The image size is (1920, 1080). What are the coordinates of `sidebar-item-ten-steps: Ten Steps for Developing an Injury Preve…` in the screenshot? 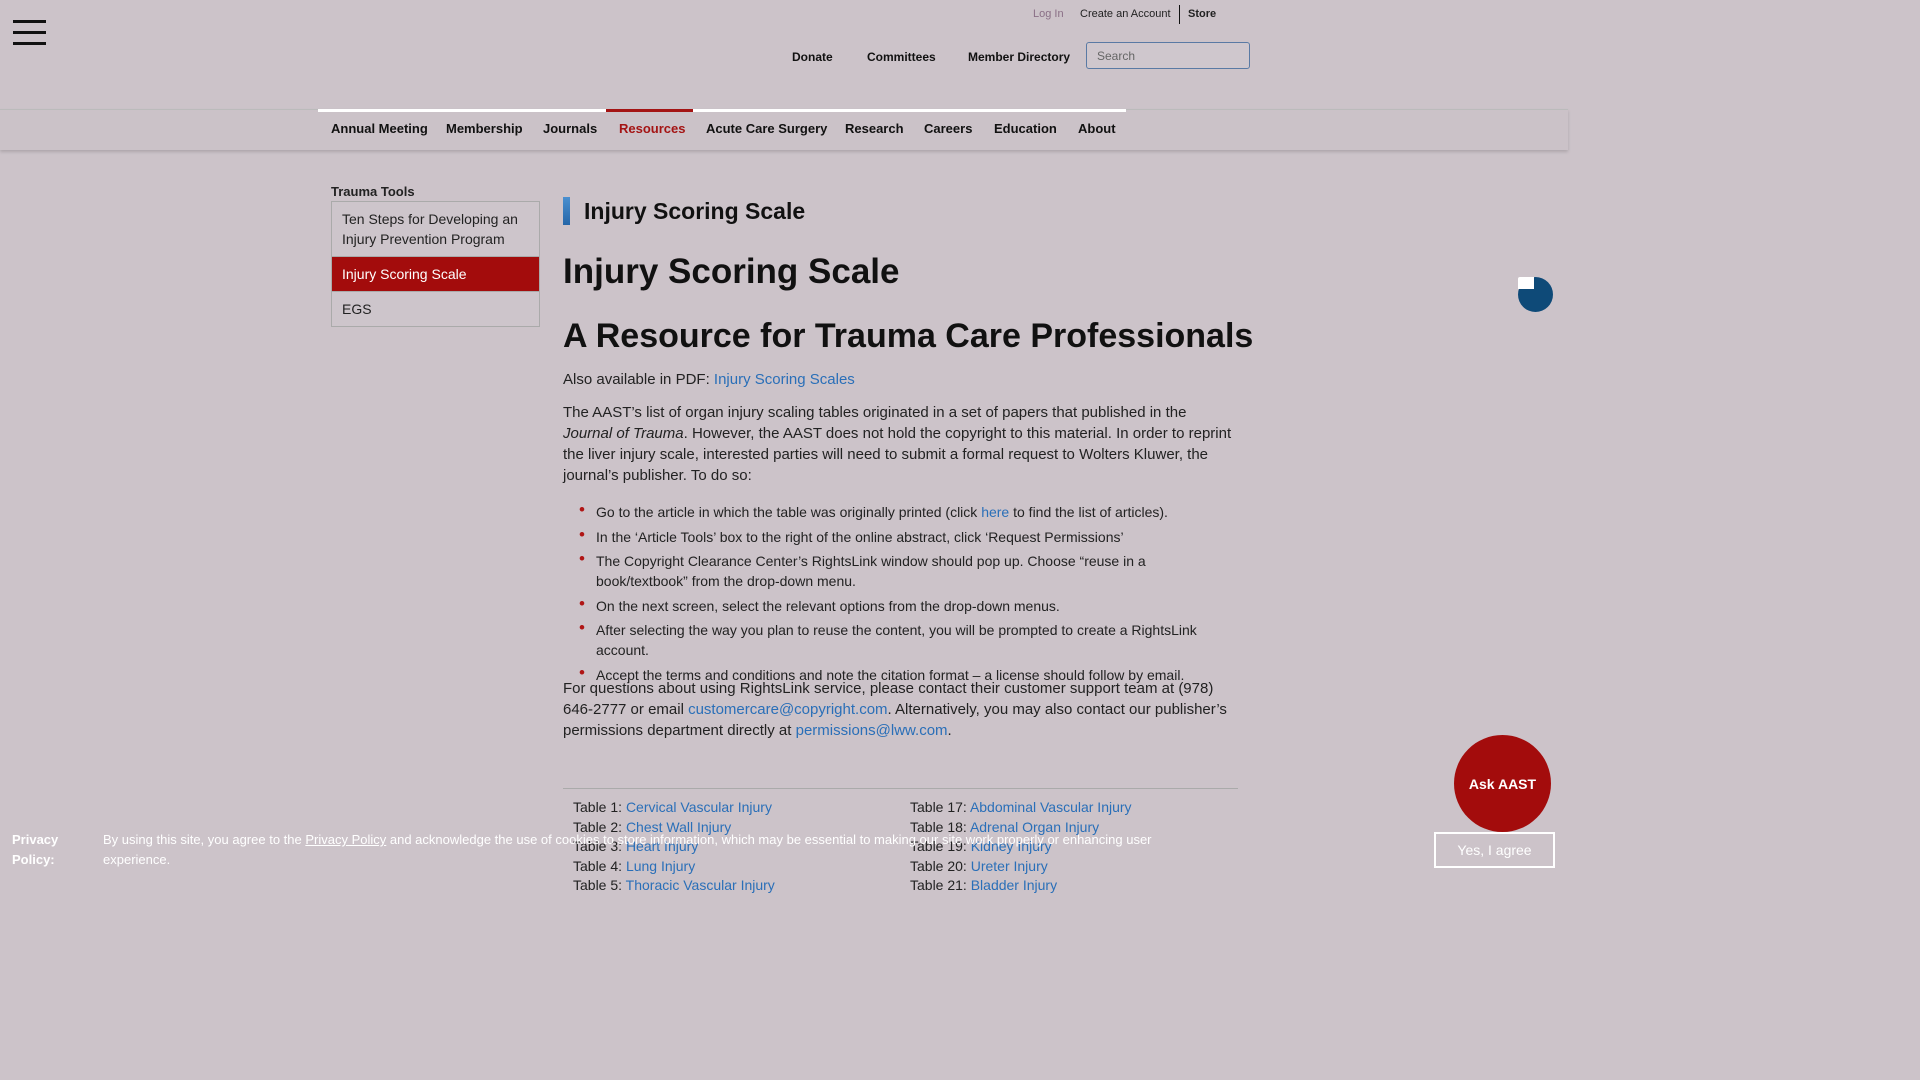 It's located at (435, 229).